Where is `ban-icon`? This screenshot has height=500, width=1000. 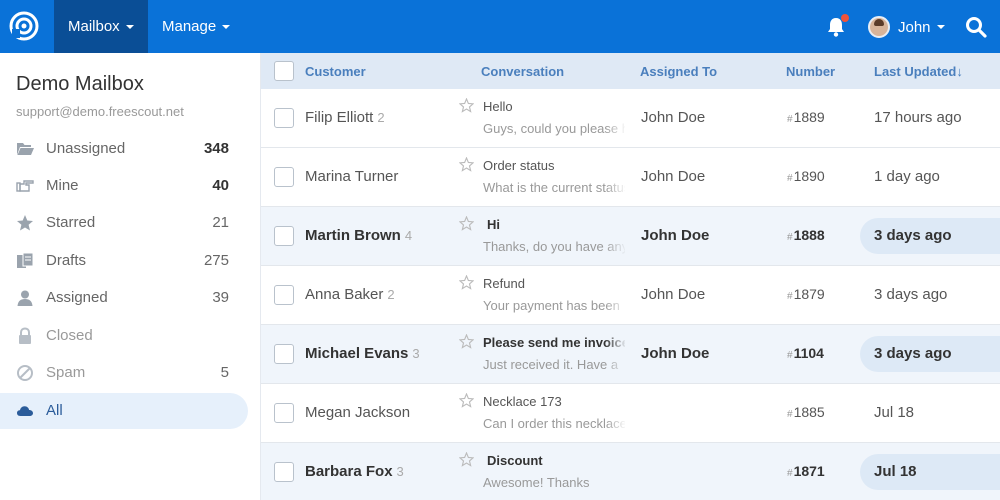
ban-icon is located at coordinates (25, 373).